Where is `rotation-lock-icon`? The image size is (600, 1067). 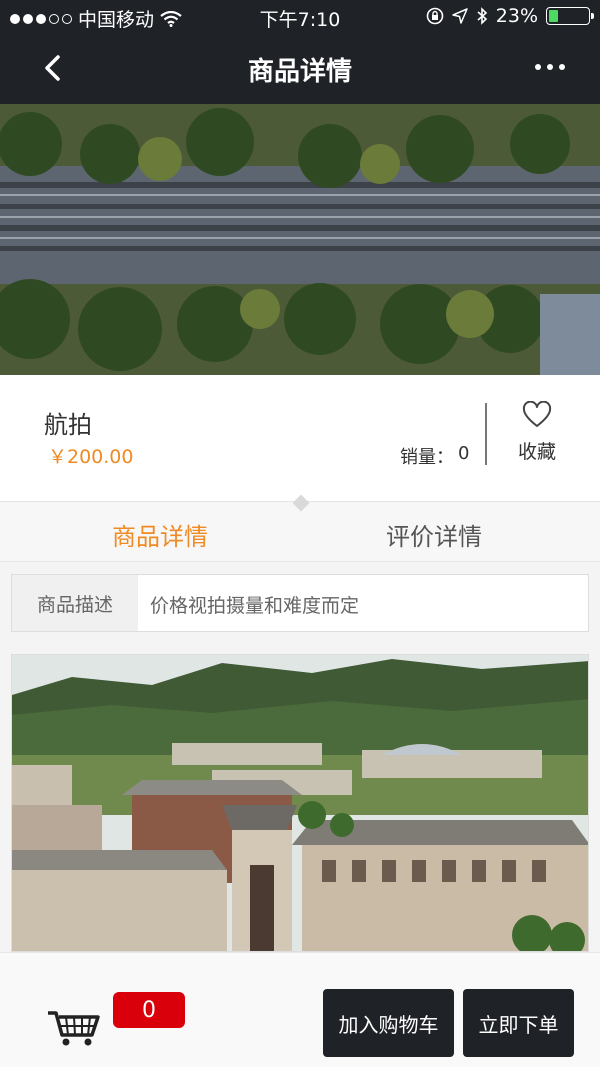
rotation-lock-icon is located at coordinates (435, 16).